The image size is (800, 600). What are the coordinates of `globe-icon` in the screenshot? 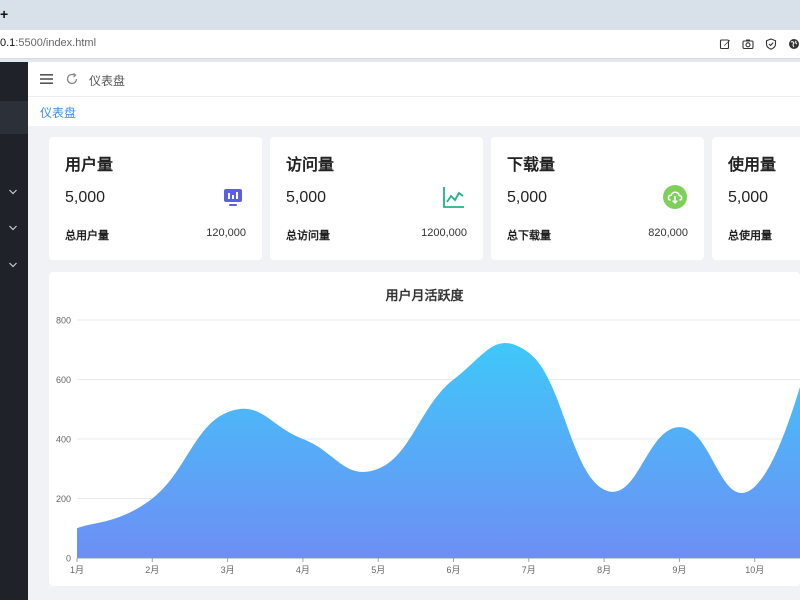 It's located at (794, 44).